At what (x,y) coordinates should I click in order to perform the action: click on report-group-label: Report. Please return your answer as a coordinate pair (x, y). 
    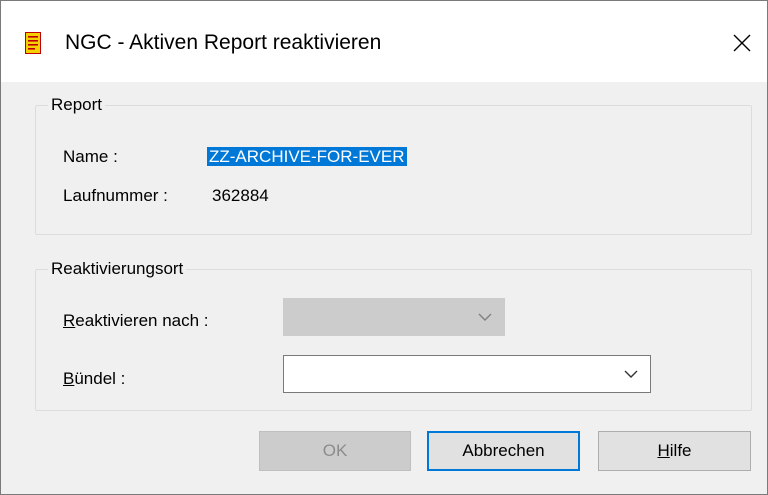
    Looking at the image, I should click on (77, 105).